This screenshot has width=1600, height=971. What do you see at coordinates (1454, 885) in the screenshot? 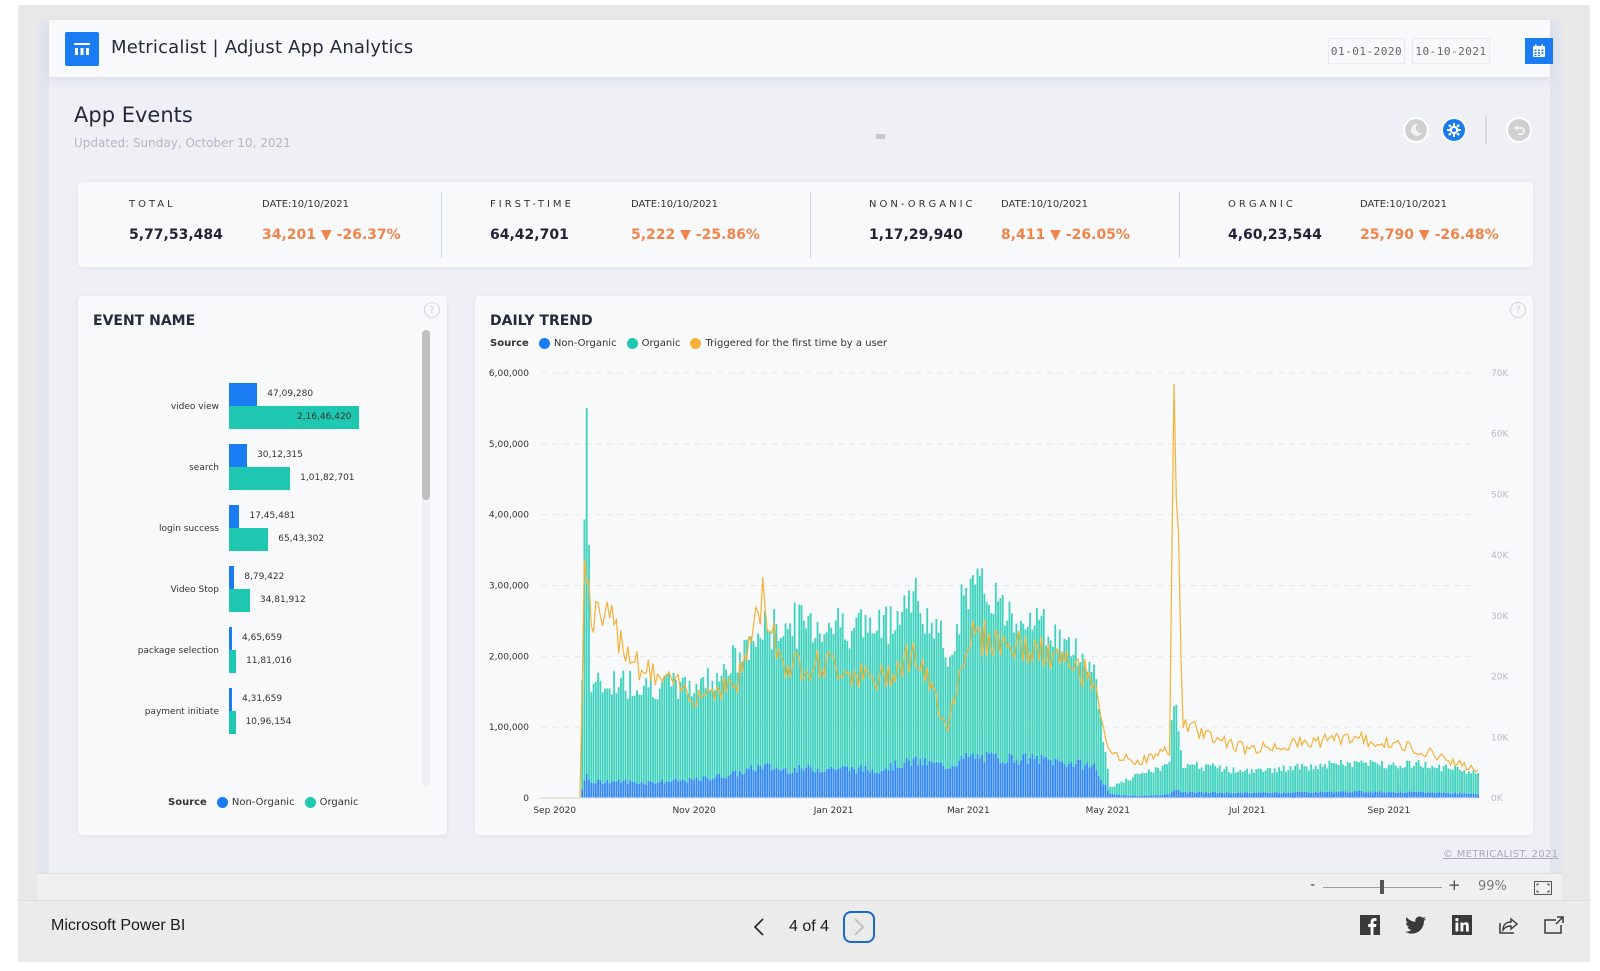
I see `zoom-in-button: +` at bounding box center [1454, 885].